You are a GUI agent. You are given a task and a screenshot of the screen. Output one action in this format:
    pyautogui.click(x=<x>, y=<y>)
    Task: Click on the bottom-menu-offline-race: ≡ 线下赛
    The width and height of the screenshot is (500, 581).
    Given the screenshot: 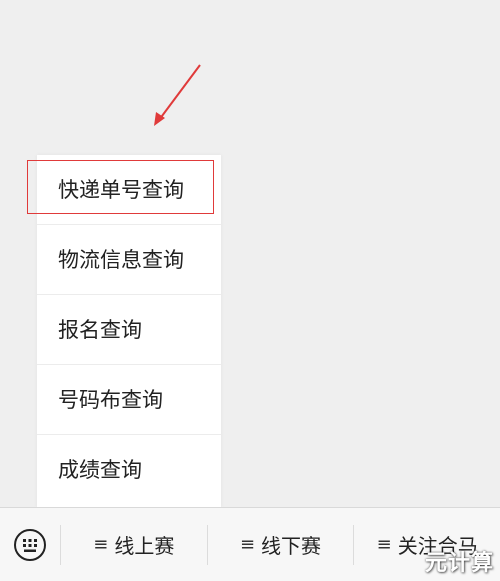 What is the action you would take?
    pyautogui.click(x=281, y=544)
    